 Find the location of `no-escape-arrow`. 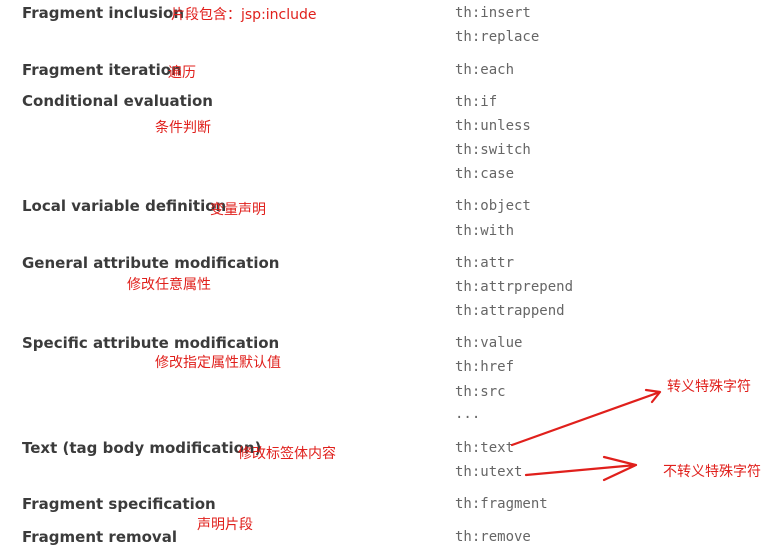

no-escape-arrow is located at coordinates (581, 468).